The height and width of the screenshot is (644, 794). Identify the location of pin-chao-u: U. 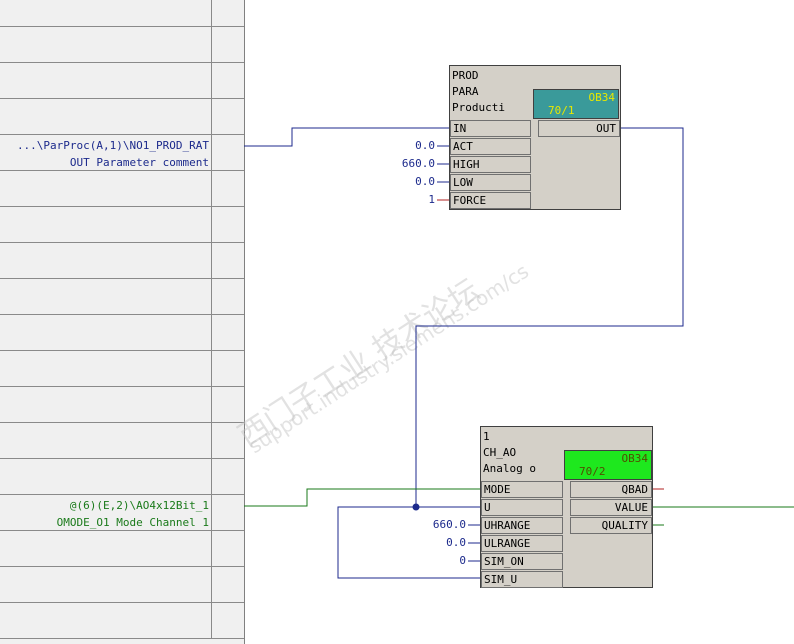
(522, 507).